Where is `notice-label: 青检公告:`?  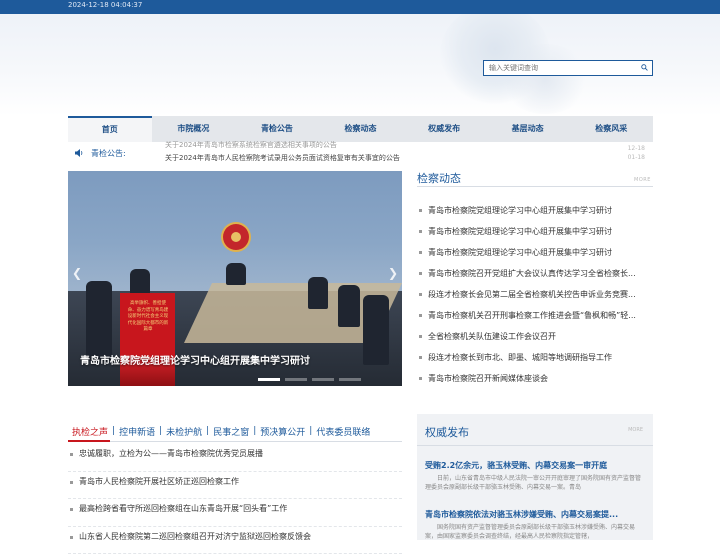 notice-label: 青检公告: is located at coordinates (108, 153).